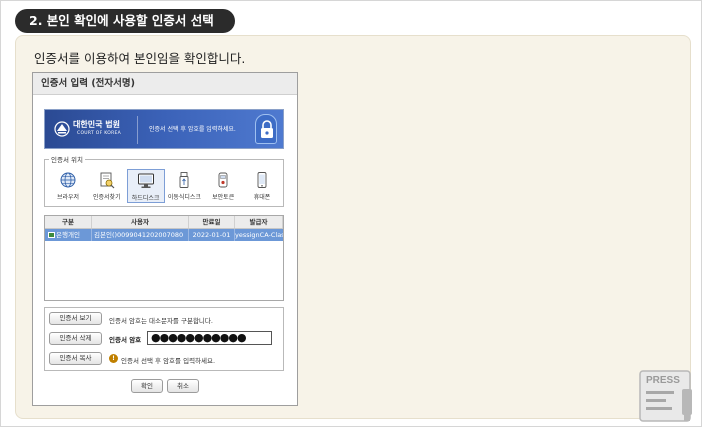 The width and height of the screenshot is (702, 427). I want to click on view-certificate-button: 인증서 보기, so click(75, 318).